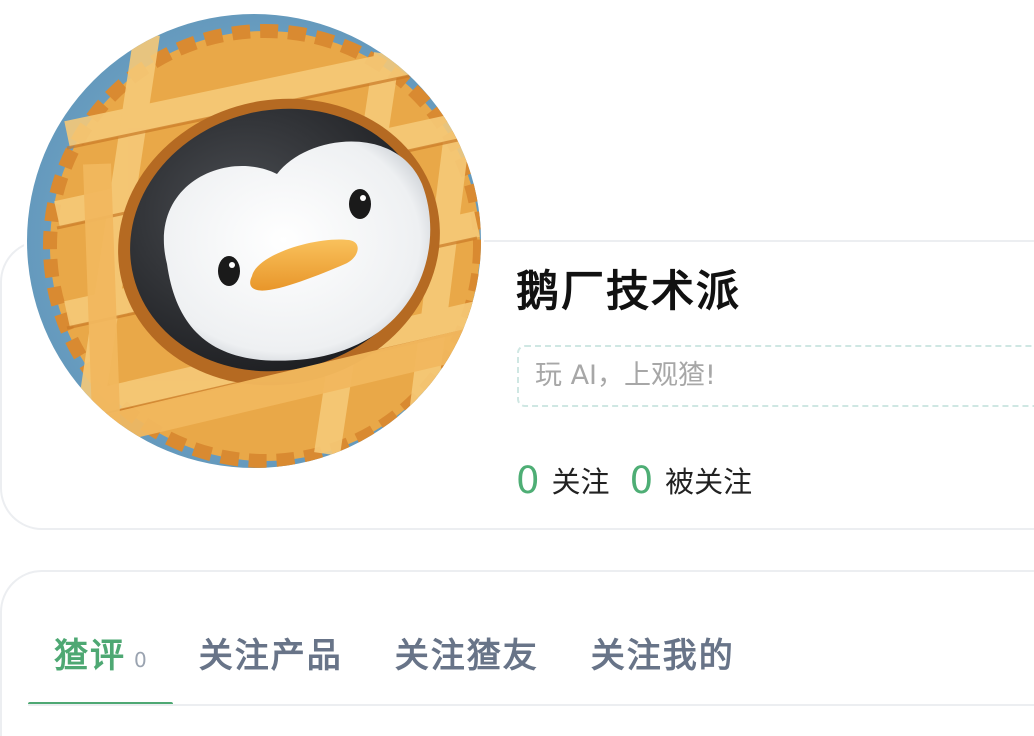  I want to click on tab-followed-products: 关注产品, so click(271, 658).